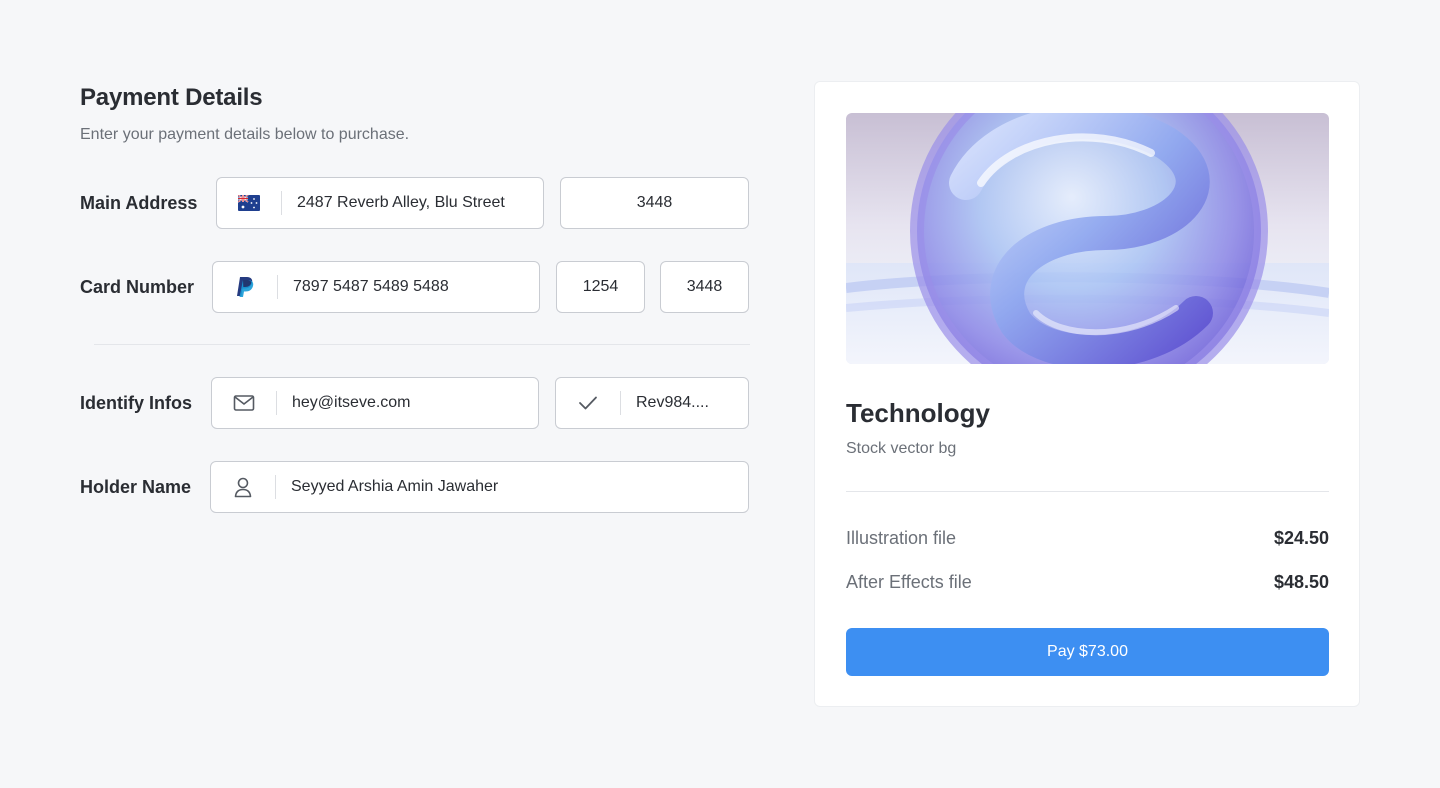  I want to click on user-icon, so click(243, 487).